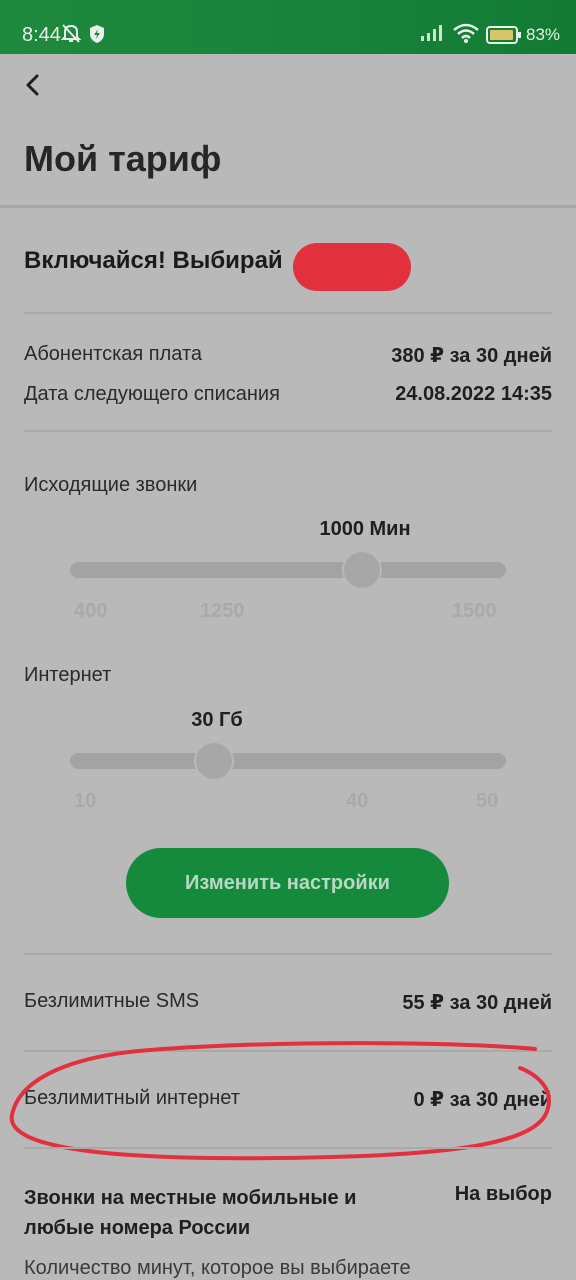  What do you see at coordinates (97, 37) in the screenshot?
I see `shield-icon` at bounding box center [97, 37].